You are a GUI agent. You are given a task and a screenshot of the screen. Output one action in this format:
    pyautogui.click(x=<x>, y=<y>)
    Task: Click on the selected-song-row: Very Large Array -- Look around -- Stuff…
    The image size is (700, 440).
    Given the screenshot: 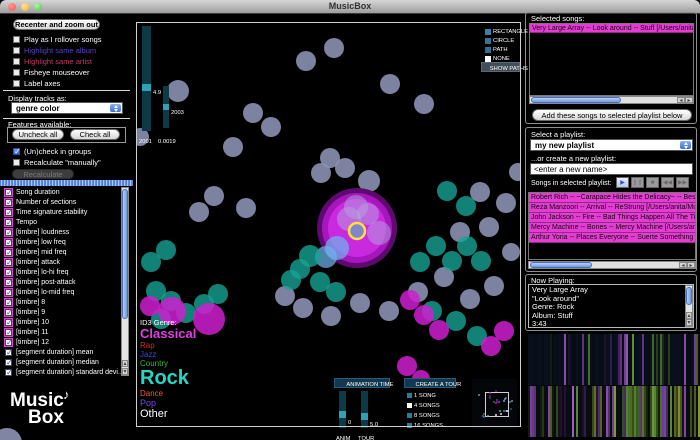 What is the action you would take?
    pyautogui.click(x=611, y=28)
    